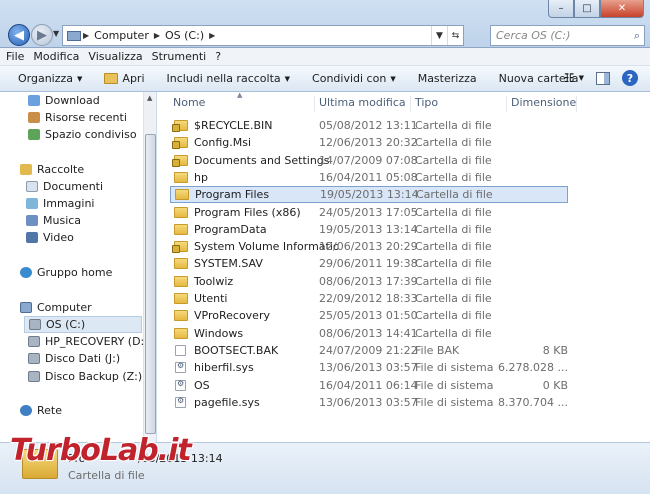  Describe the element at coordinates (622, 9) in the screenshot. I see `close-button: ✕` at that location.